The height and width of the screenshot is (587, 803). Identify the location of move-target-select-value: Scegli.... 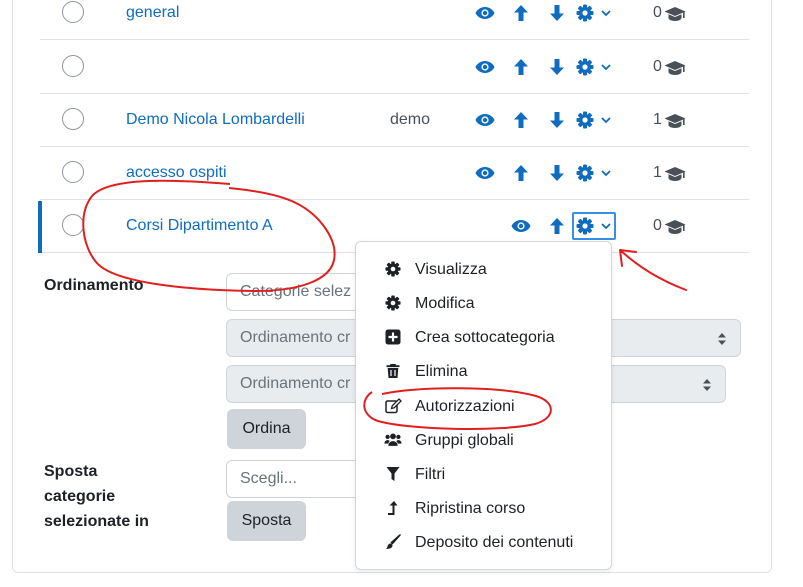
(268, 478).